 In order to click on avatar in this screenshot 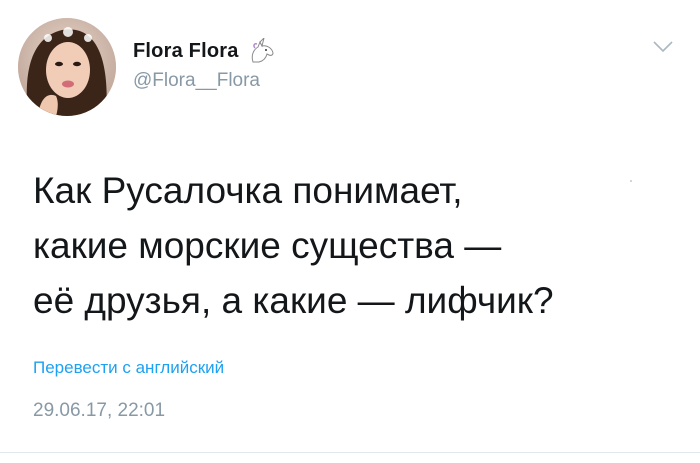, I will do `click(67, 67)`.